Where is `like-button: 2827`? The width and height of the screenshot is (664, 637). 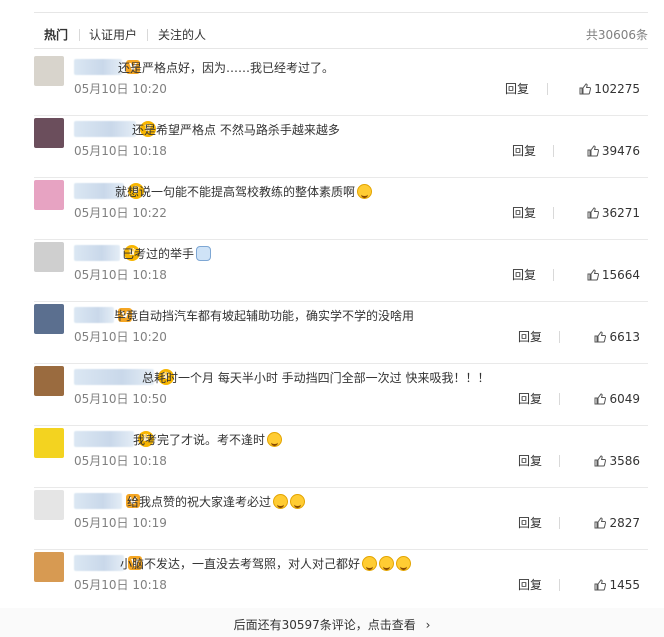 like-button: 2827 is located at coordinates (617, 523).